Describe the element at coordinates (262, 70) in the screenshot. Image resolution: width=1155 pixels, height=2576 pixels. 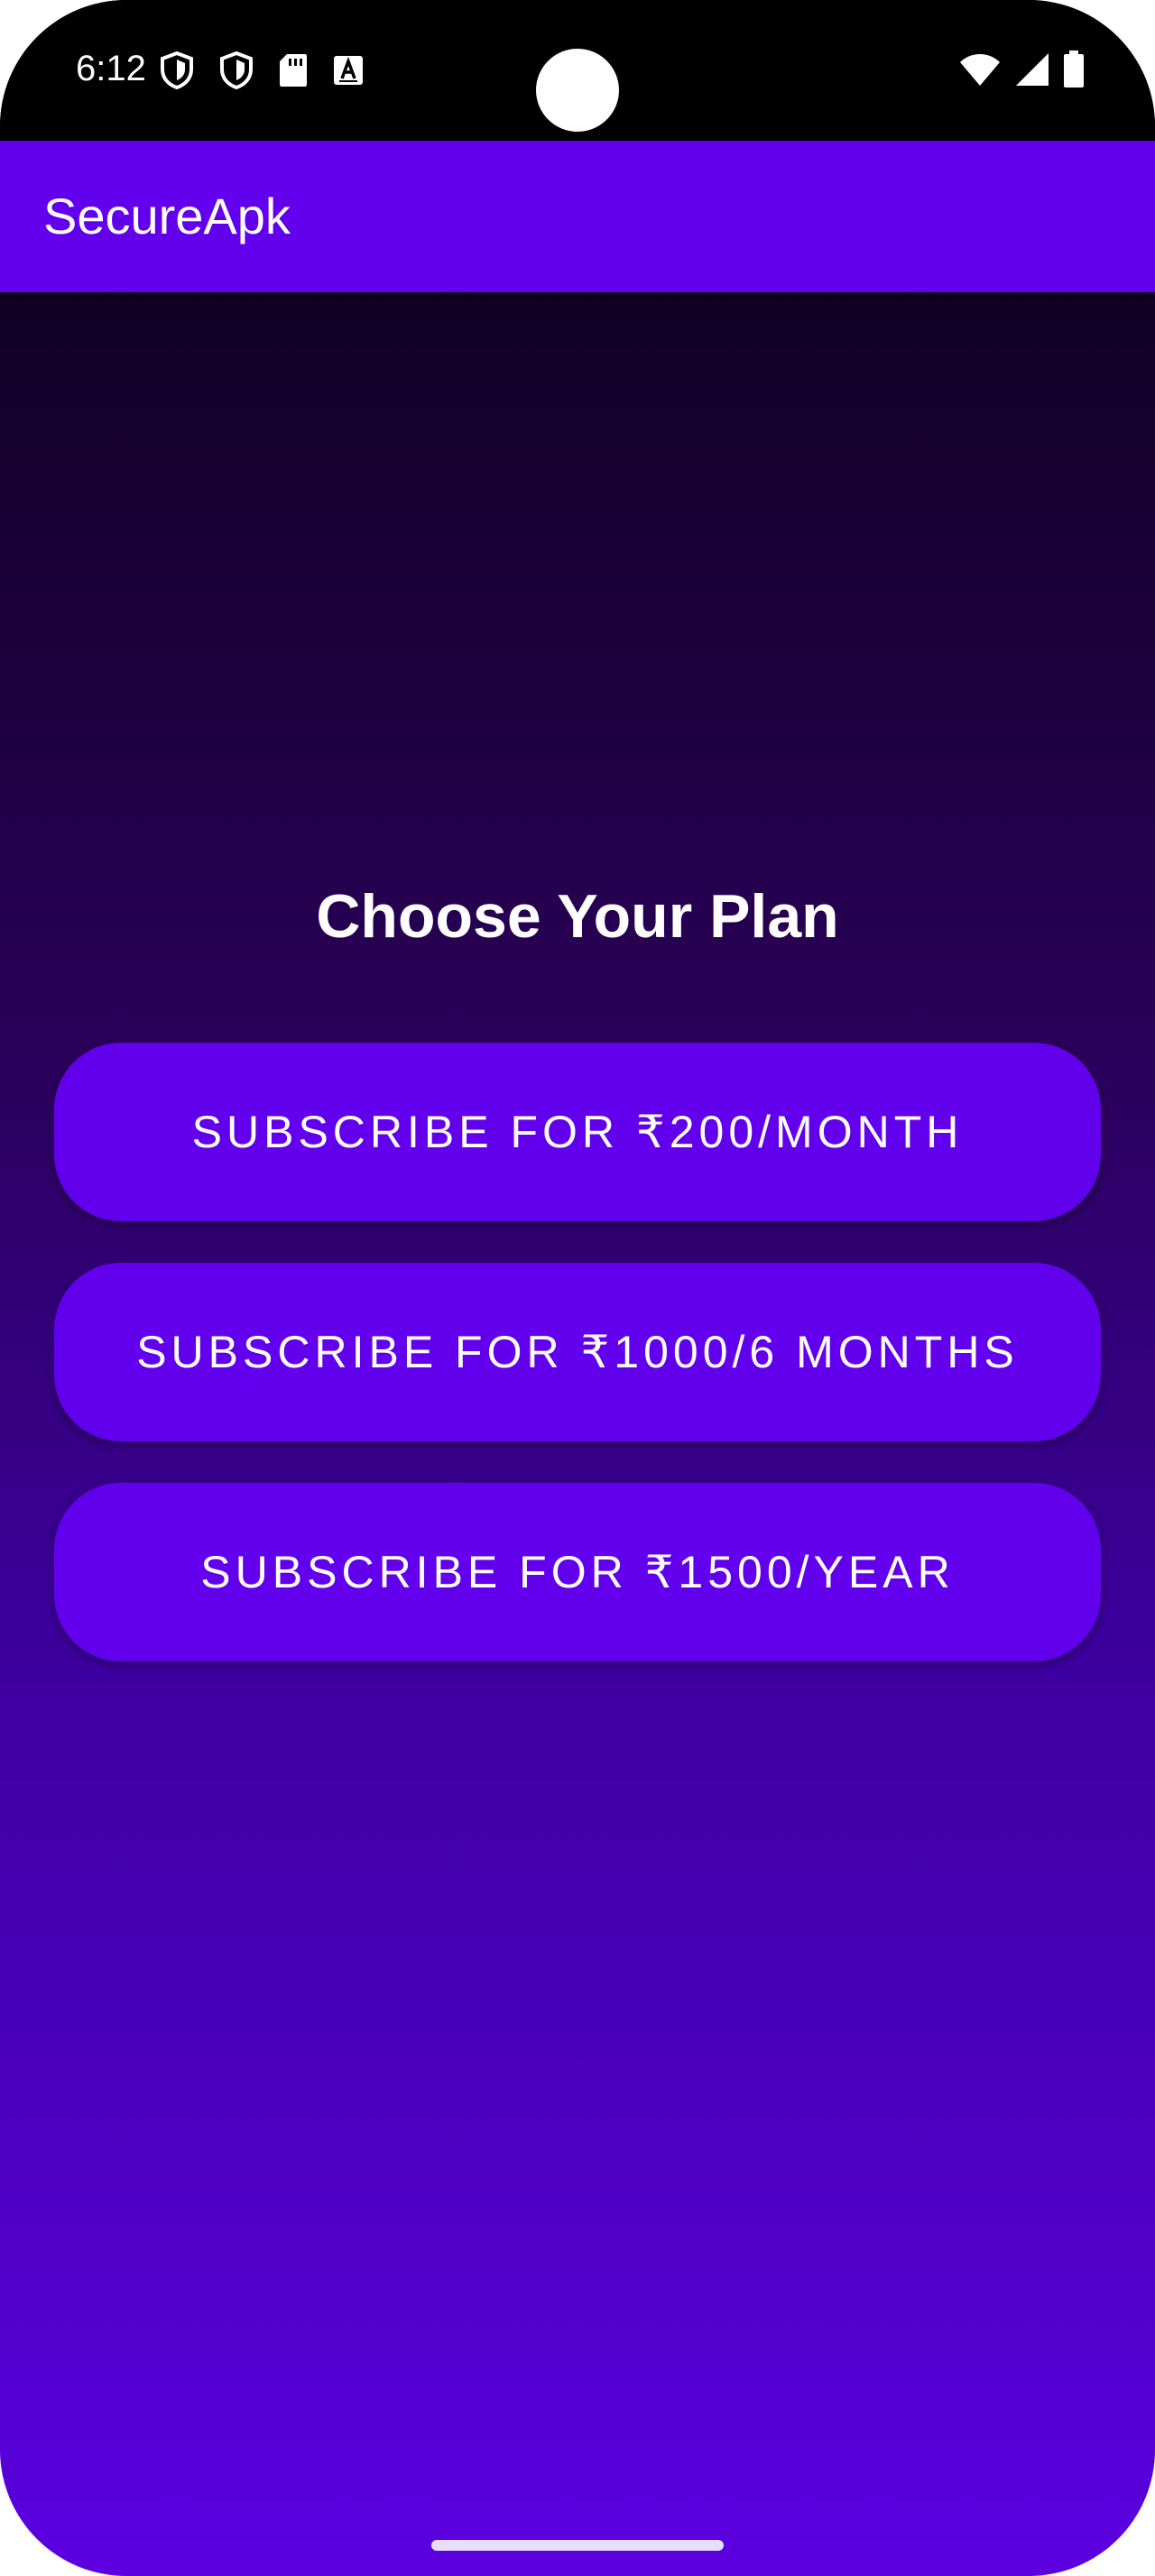
I see `status-left-icons` at that location.